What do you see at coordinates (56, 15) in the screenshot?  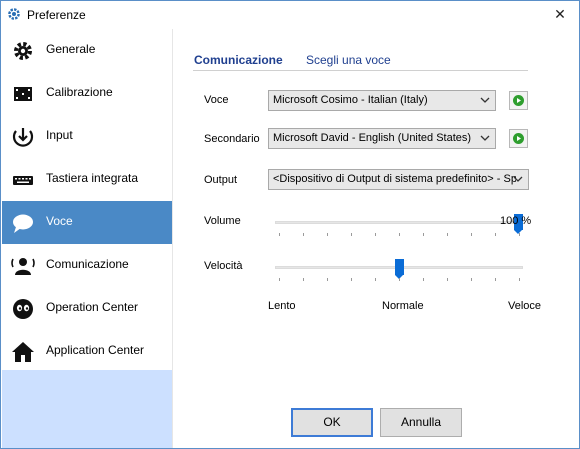 I see `window-title: Preferenze` at bounding box center [56, 15].